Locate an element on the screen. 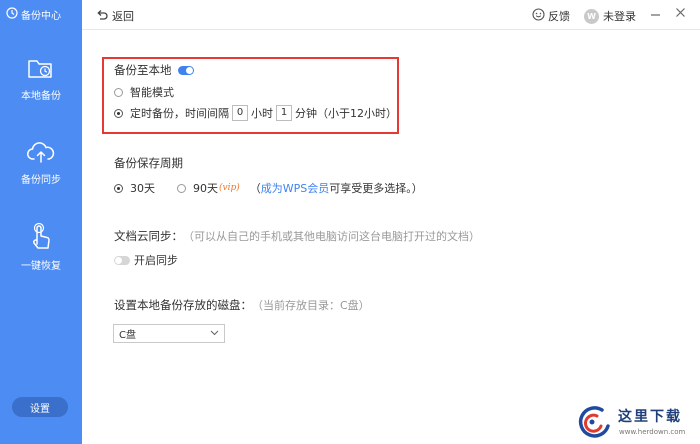 The height and width of the screenshot is (444, 700). close-icon is located at coordinates (680, 14).